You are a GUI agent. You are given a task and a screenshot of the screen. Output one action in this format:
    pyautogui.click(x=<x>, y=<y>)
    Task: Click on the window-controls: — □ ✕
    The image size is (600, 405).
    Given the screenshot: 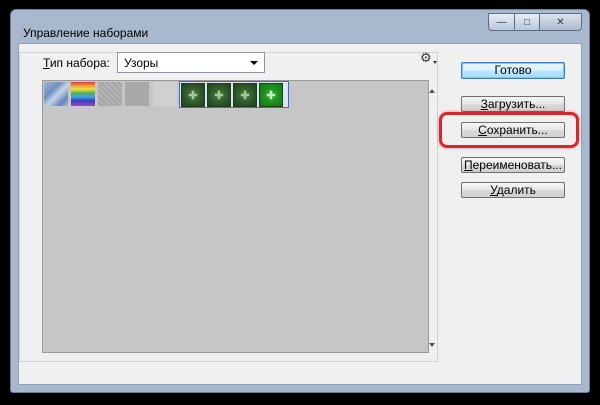 What is the action you would take?
    pyautogui.click(x=535, y=22)
    